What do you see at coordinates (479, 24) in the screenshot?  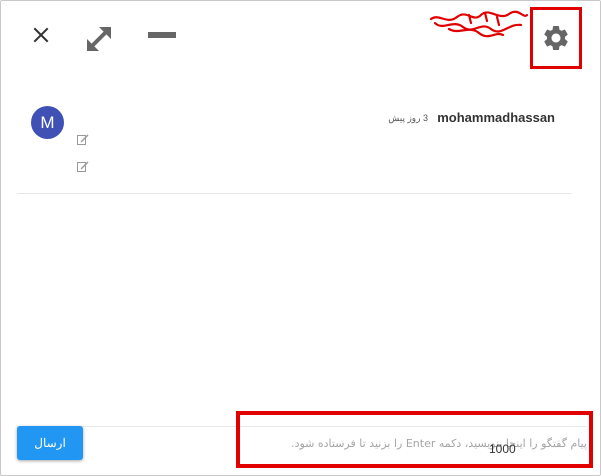 I see `red-scribble-annotation` at bounding box center [479, 24].